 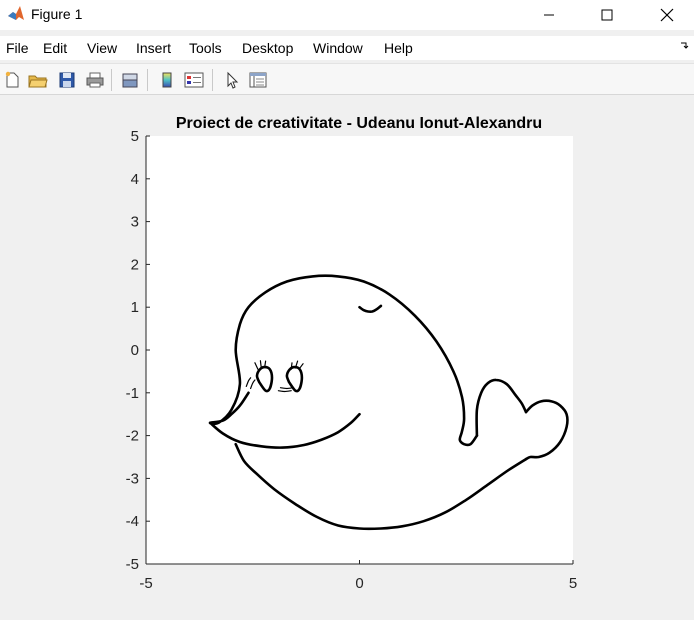 What do you see at coordinates (135, 307) in the screenshot?
I see `y-tick-label: 1` at bounding box center [135, 307].